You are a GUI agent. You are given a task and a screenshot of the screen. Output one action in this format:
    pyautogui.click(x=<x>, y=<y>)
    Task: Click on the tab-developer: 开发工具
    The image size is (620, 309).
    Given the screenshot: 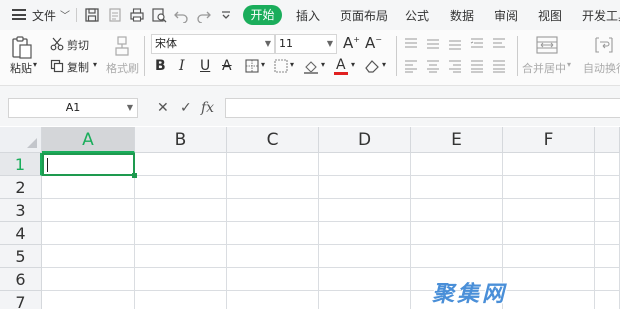 What is the action you would take?
    pyautogui.click(x=601, y=15)
    